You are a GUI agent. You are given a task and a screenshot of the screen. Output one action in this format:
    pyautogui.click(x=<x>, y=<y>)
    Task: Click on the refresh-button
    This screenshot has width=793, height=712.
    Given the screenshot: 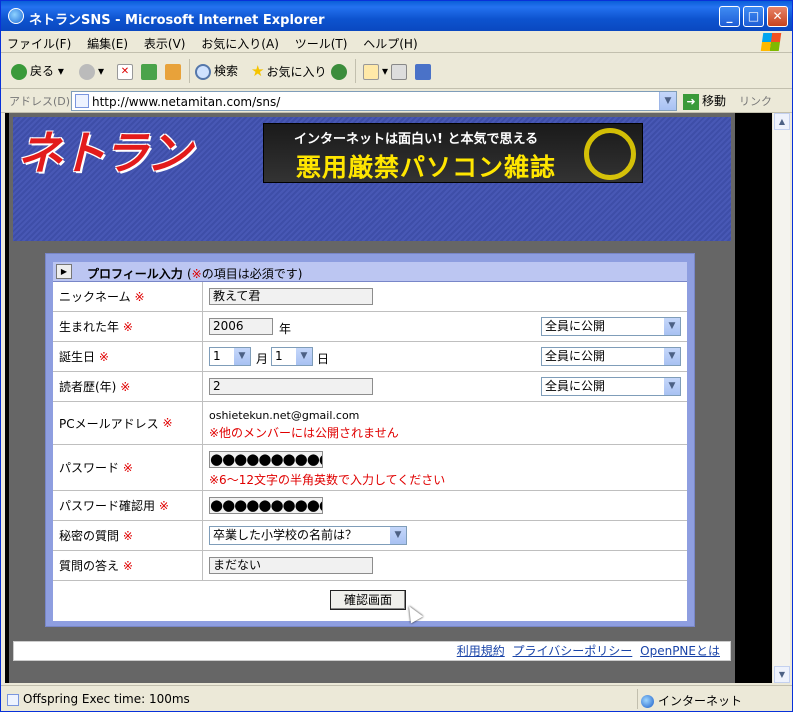 What is the action you would take?
    pyautogui.click(x=150, y=71)
    